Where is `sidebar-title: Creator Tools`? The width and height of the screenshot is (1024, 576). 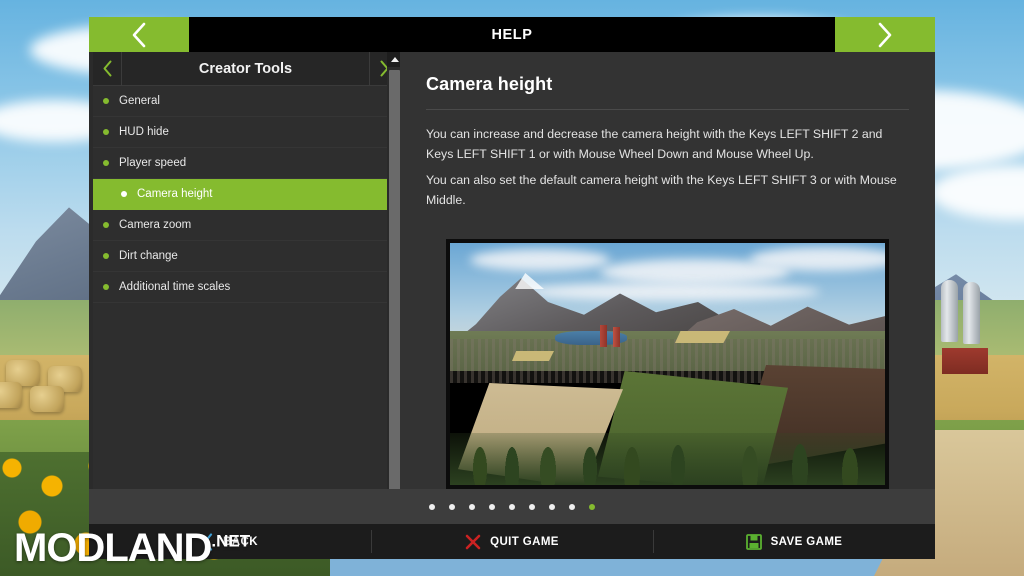 sidebar-title: Creator Tools is located at coordinates (245, 68).